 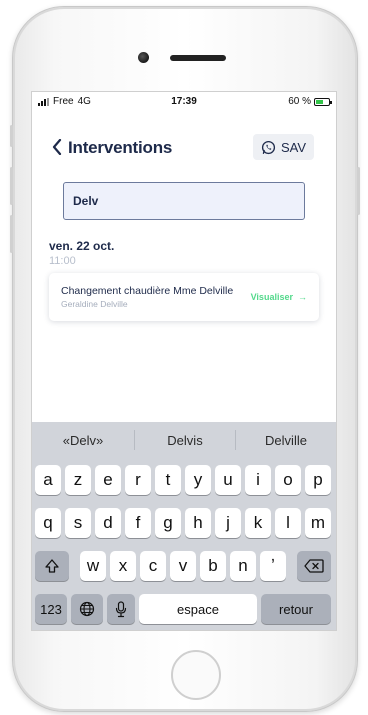 I want to click on key-e: e, so click(x=108, y=480).